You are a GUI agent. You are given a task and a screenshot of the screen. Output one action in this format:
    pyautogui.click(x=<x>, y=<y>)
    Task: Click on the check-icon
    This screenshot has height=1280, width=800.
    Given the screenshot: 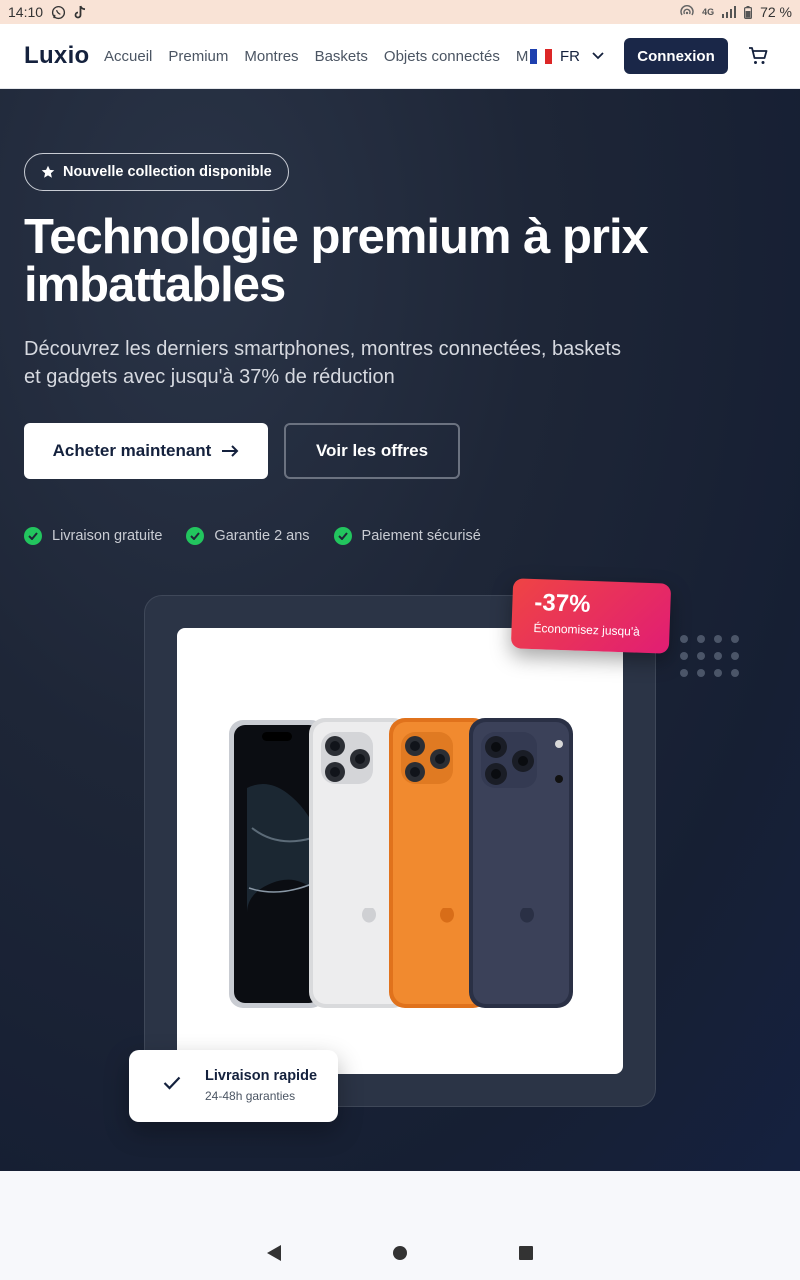 What is the action you would take?
    pyautogui.click(x=172, y=1085)
    